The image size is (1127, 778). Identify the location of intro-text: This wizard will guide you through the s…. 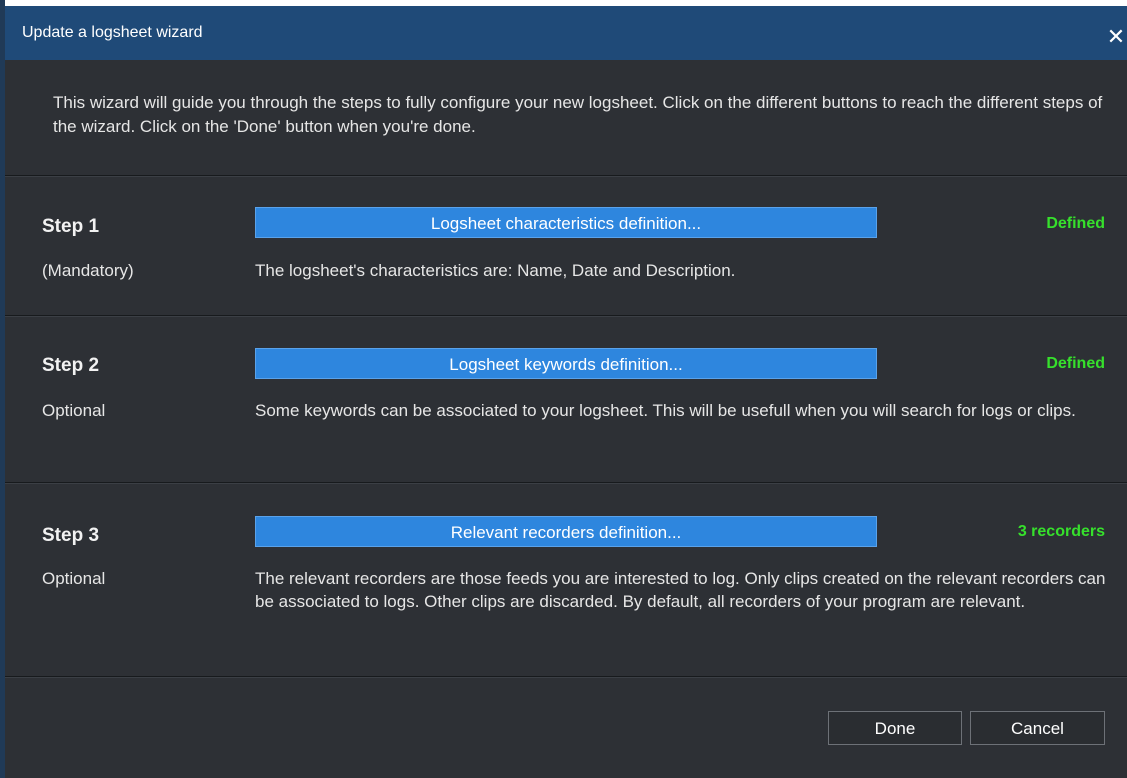
(578, 114).